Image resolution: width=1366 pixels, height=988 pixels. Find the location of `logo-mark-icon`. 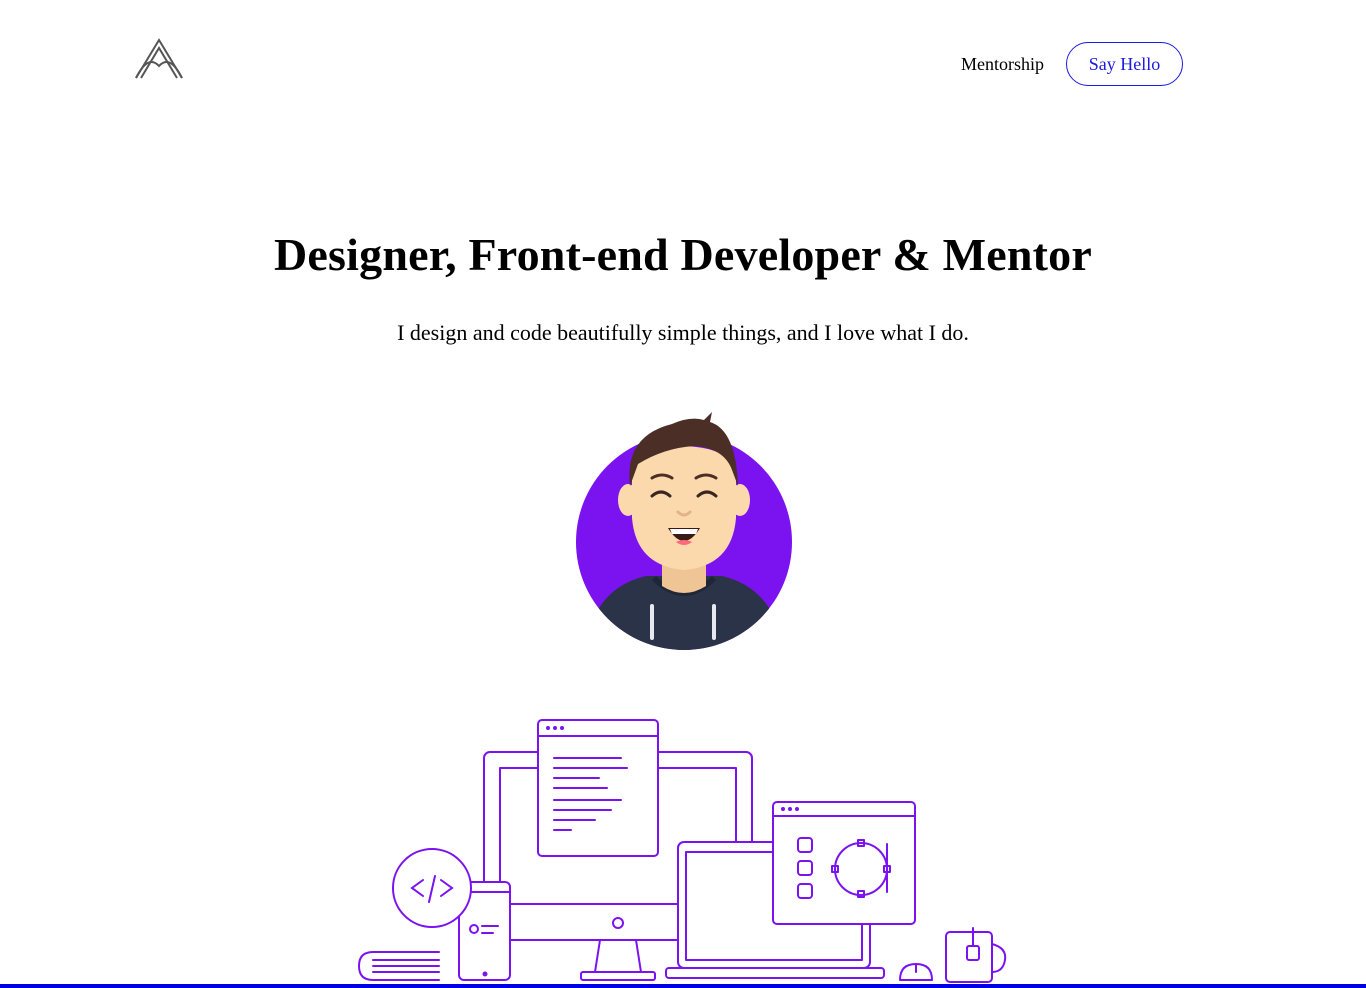

logo-mark-icon is located at coordinates (159, 59).